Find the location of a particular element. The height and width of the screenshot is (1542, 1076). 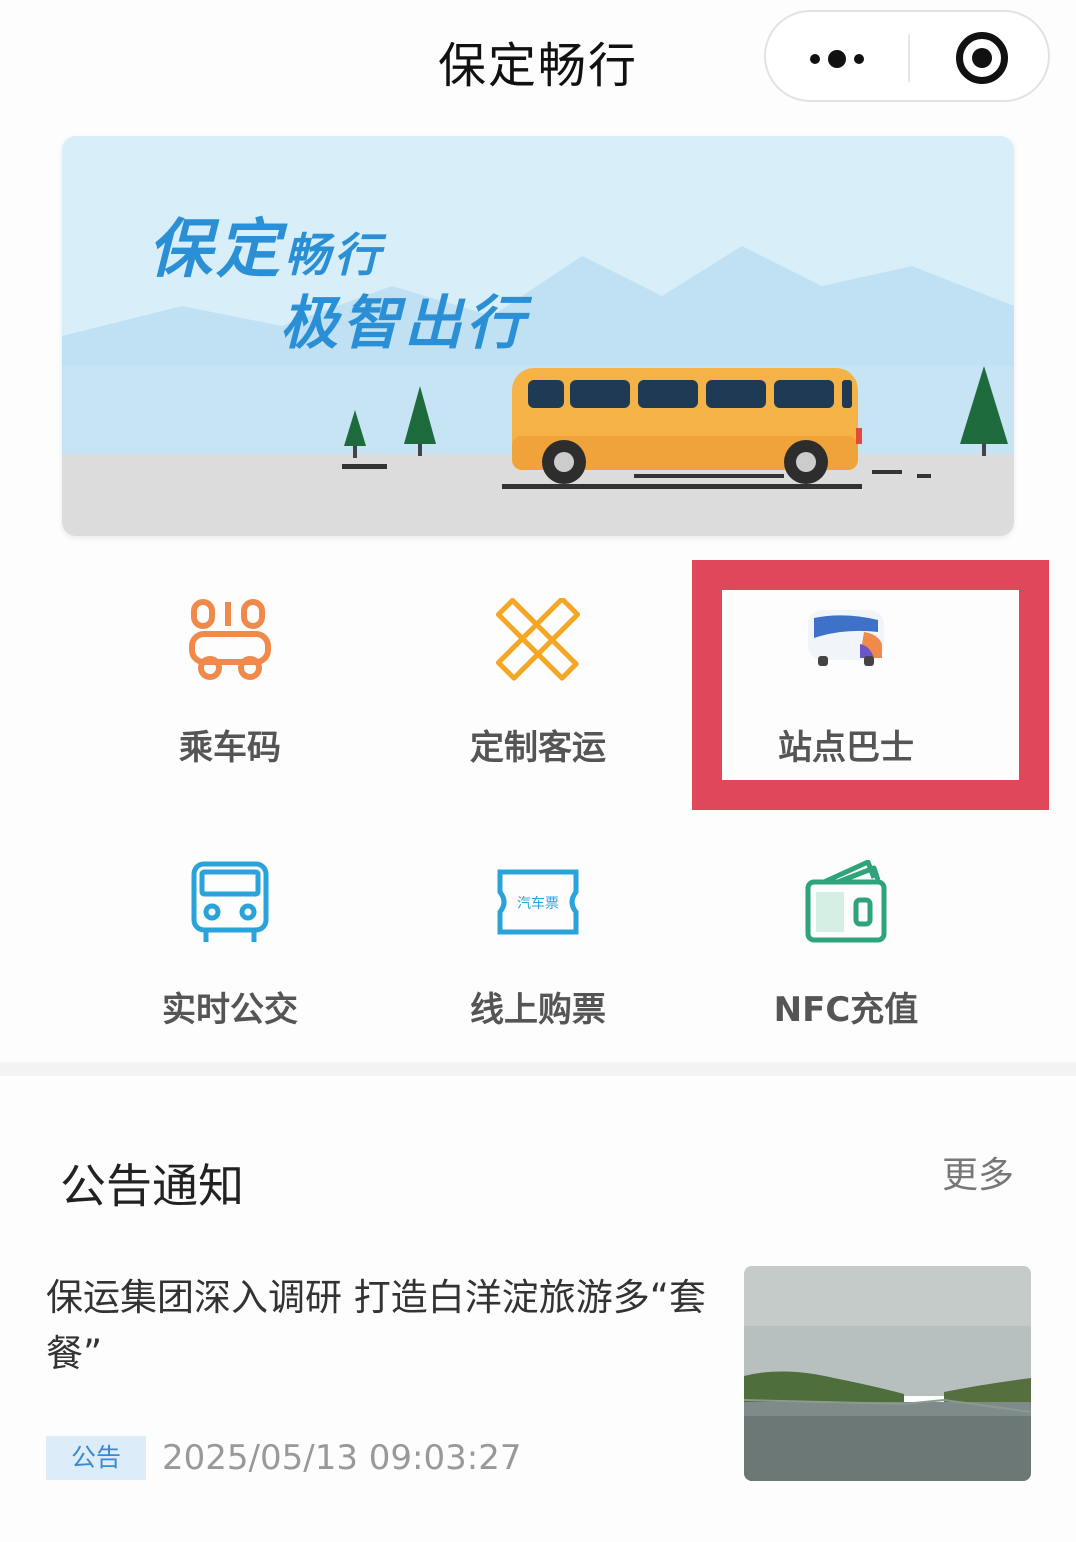

mini-program-capsule is located at coordinates (907, 56).